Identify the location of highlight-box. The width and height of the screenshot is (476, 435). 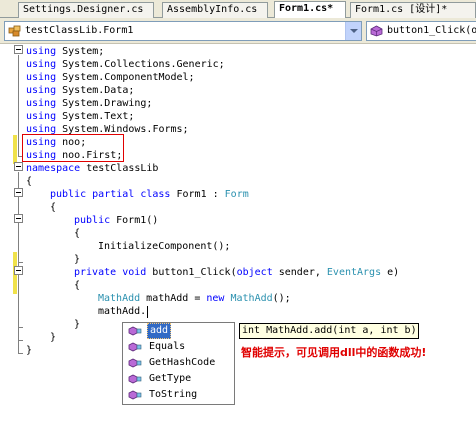
(73, 148).